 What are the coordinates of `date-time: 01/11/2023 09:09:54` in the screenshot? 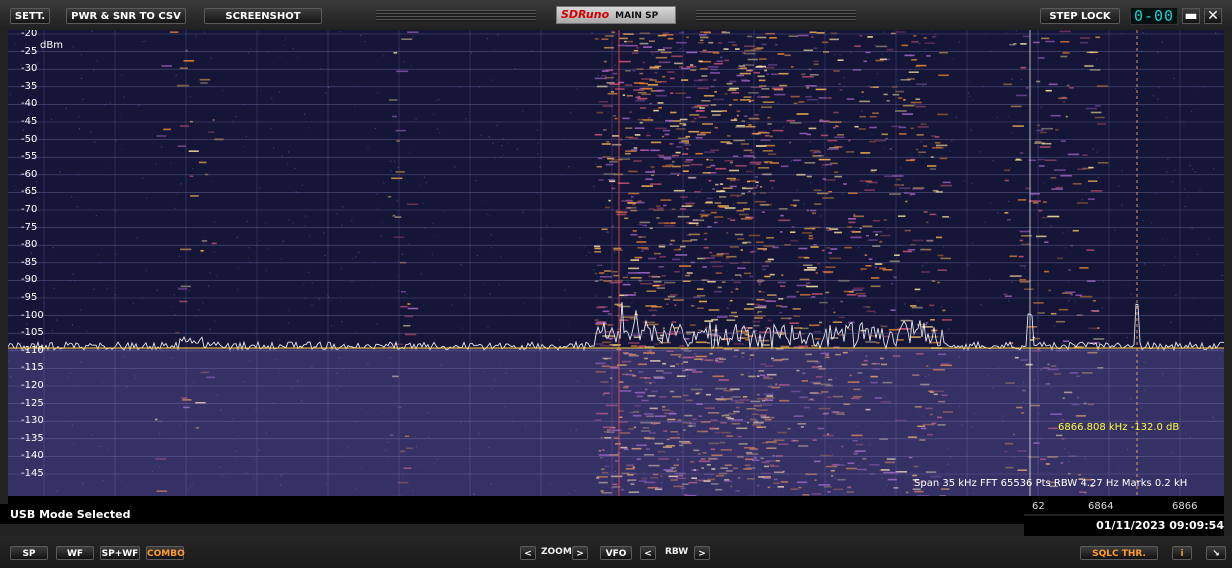 It's located at (1124, 526).